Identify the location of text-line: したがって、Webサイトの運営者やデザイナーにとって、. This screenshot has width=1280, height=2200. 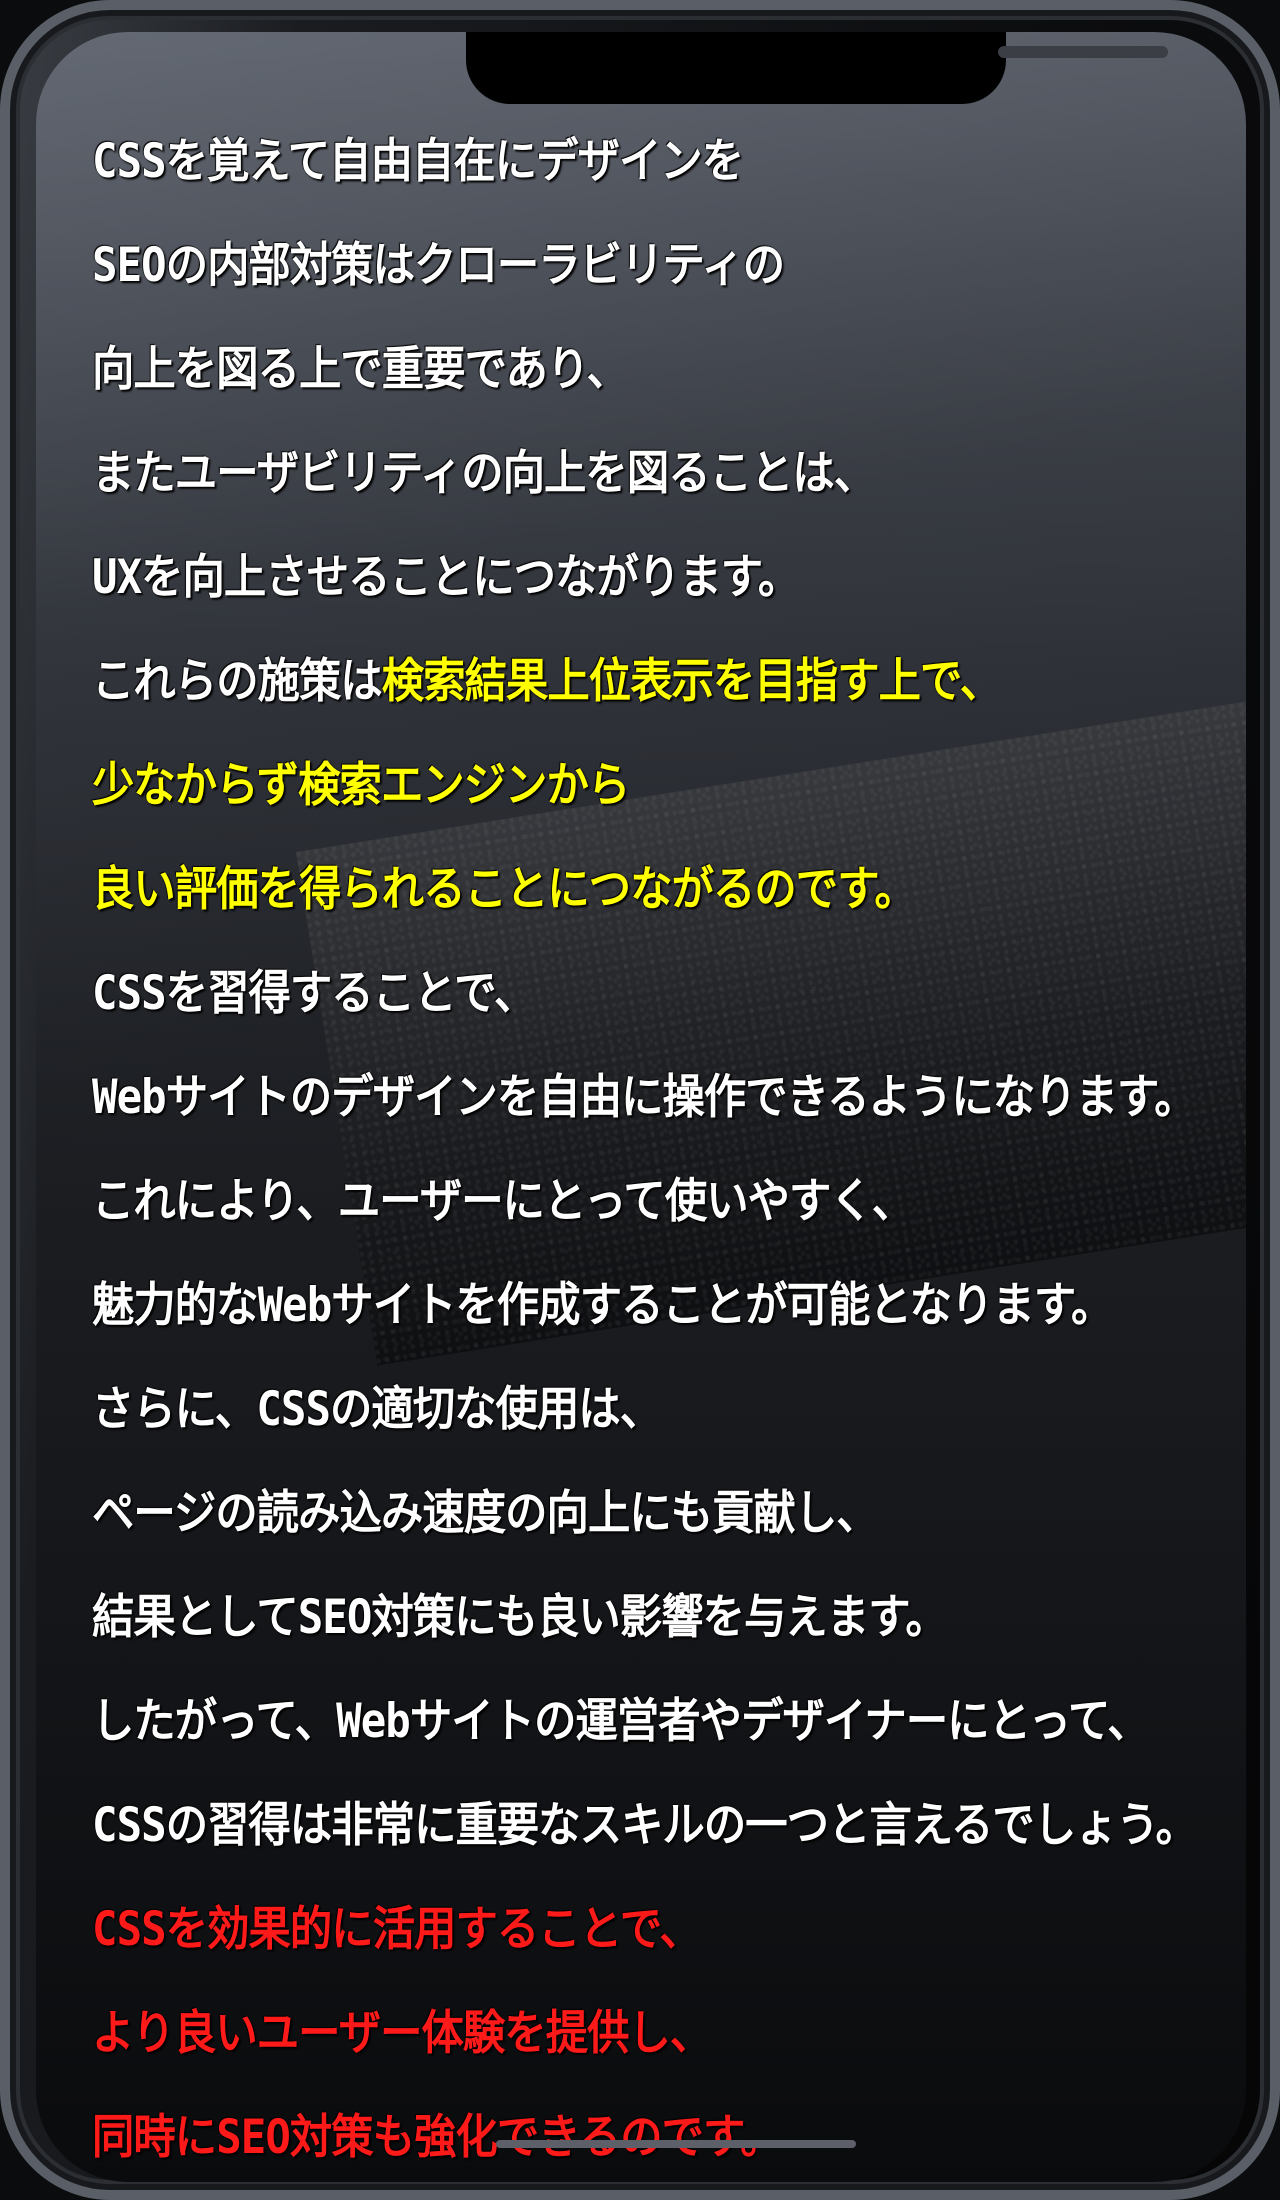
(632, 1722).